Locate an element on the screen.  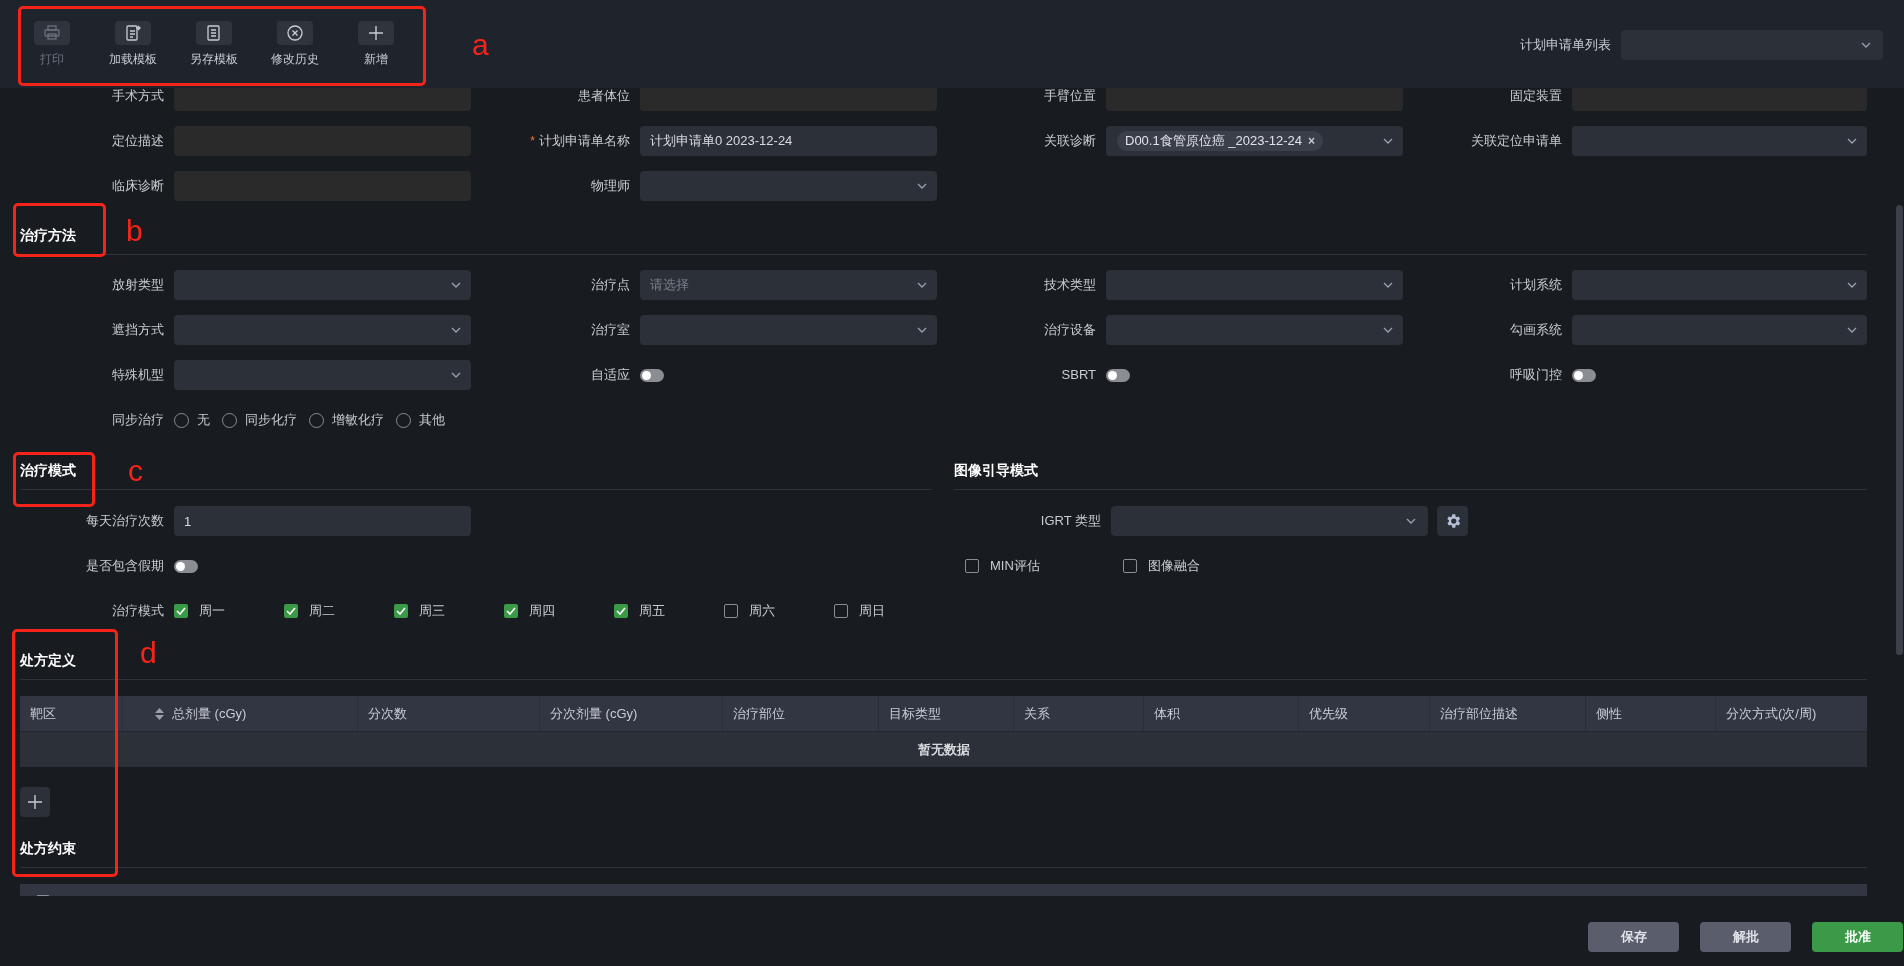
field-label: 呼吸门控 is located at coordinates (1536, 375).